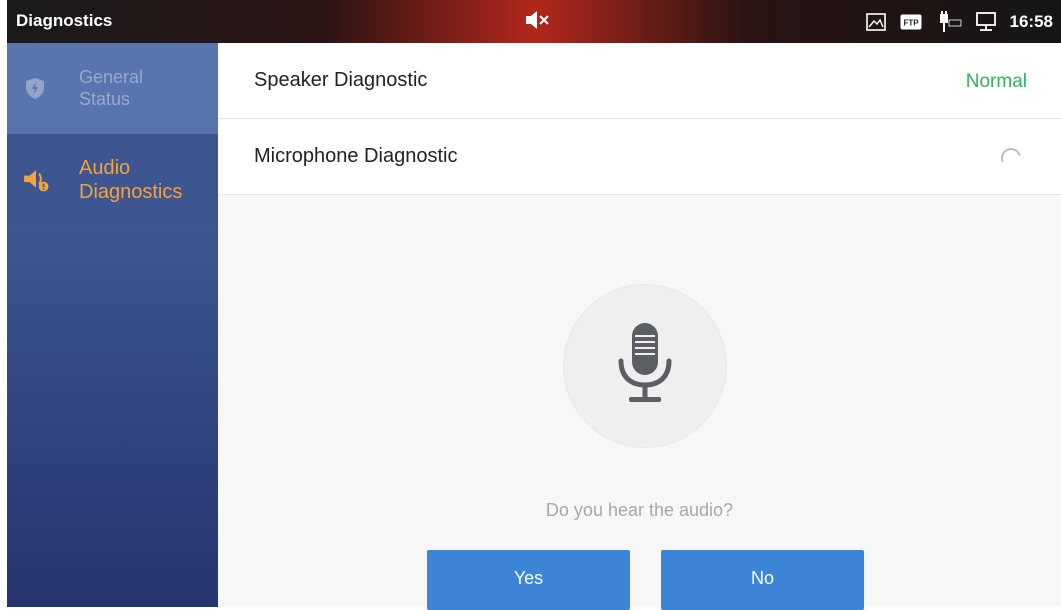 The width and height of the screenshot is (1061, 610). Describe the element at coordinates (112, 180) in the screenshot. I see `sidebar-item-audio-diagnostics: Audio Diagnostics` at that location.